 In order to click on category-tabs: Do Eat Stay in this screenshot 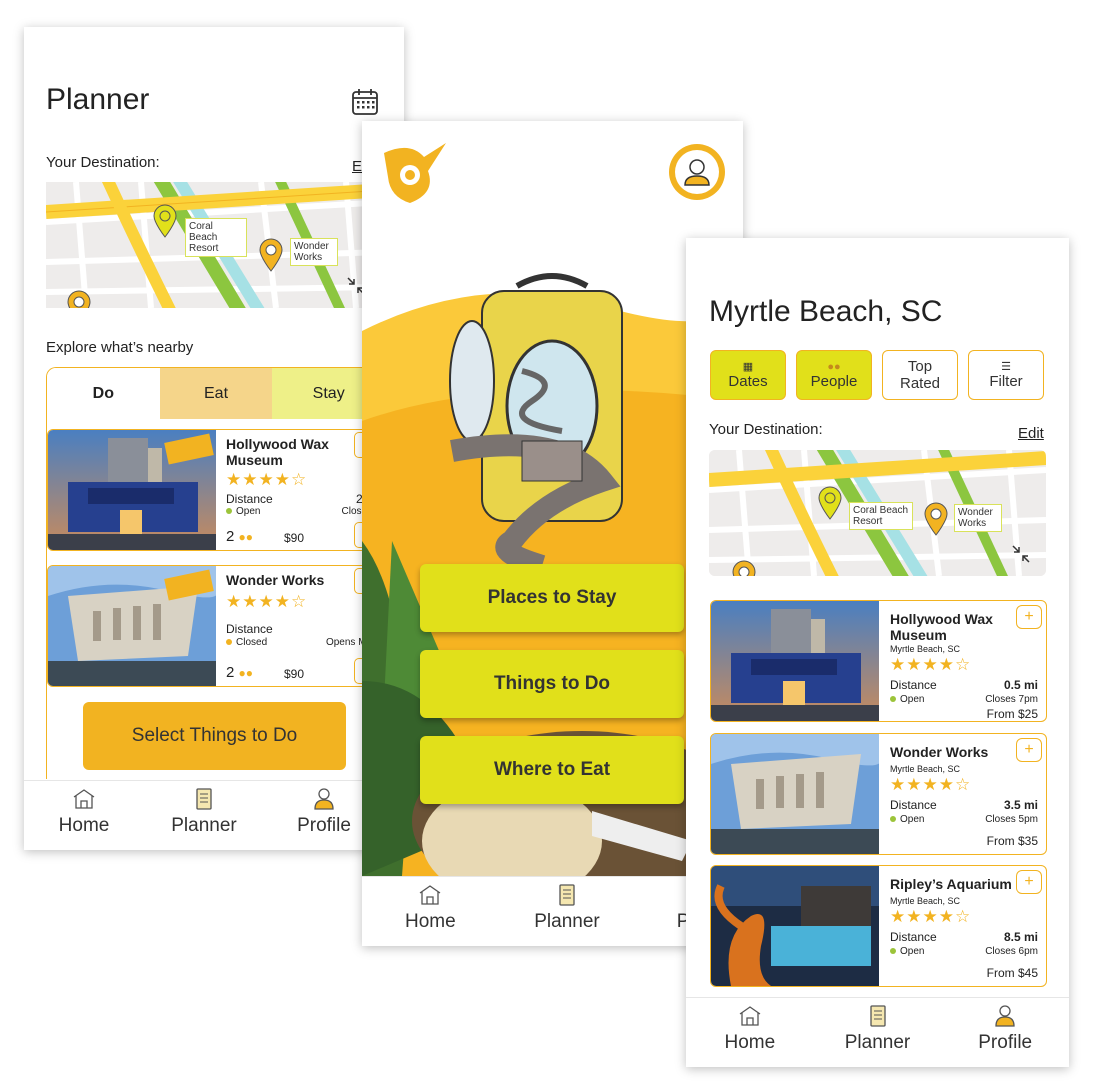, I will do `click(216, 393)`.